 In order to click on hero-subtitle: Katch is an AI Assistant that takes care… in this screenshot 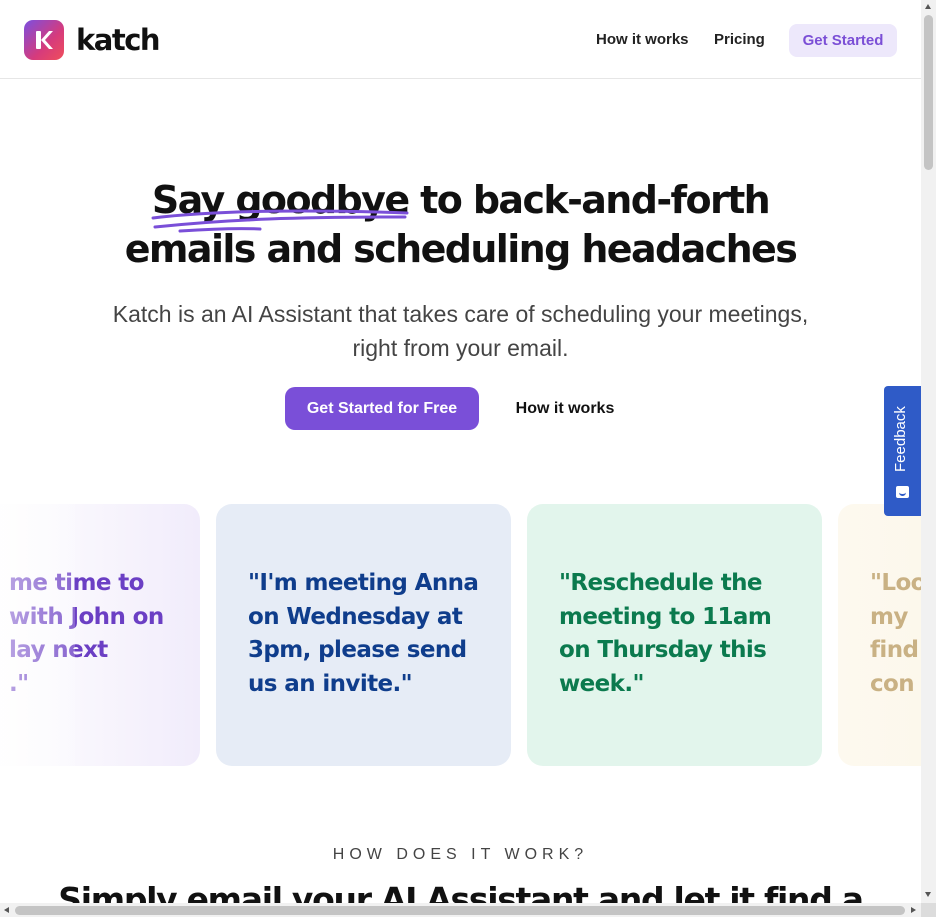, I will do `click(460, 331)`.